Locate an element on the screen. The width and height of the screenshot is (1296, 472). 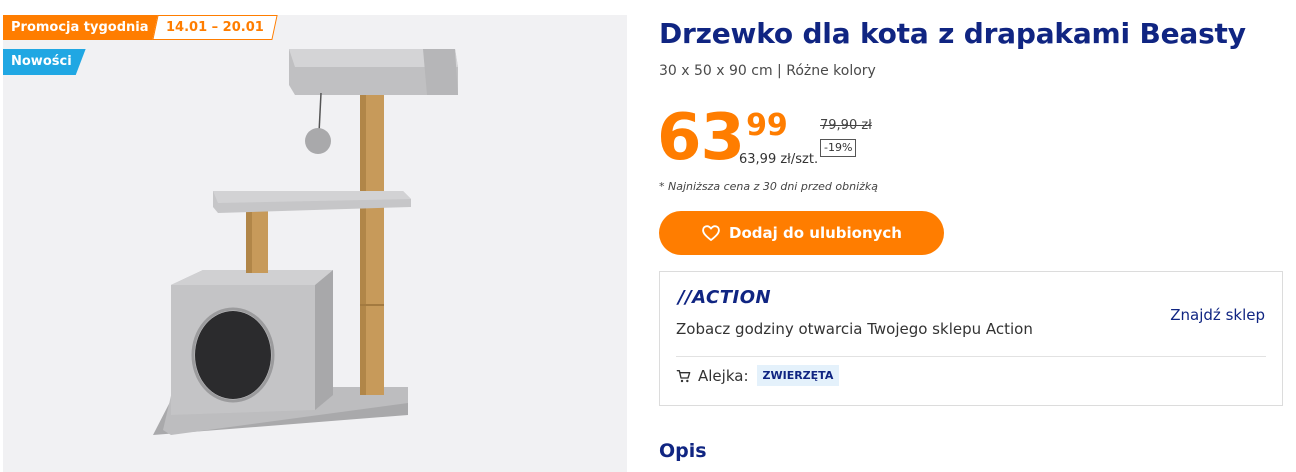
find-store-link: Znajdź sklep is located at coordinates (1217, 315).